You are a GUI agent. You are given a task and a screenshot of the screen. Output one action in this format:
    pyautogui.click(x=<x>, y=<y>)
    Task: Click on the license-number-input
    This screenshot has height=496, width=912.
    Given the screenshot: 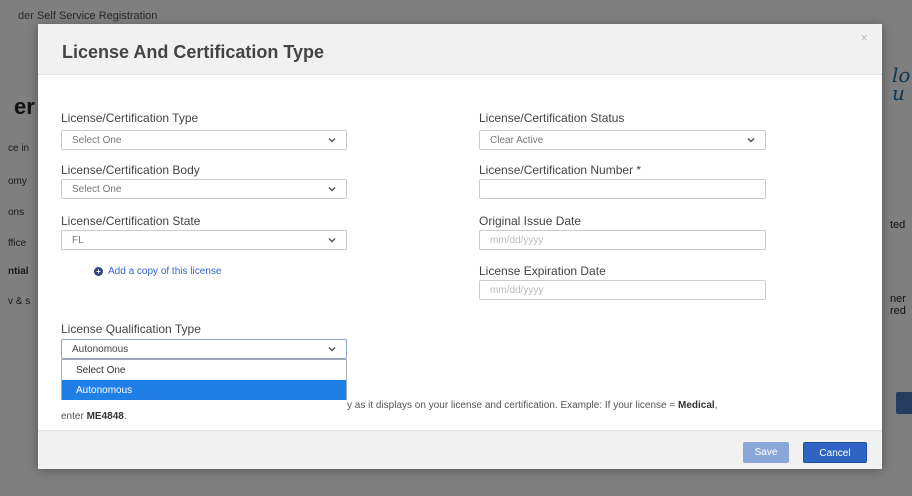 What is the action you would take?
    pyautogui.click(x=622, y=189)
    